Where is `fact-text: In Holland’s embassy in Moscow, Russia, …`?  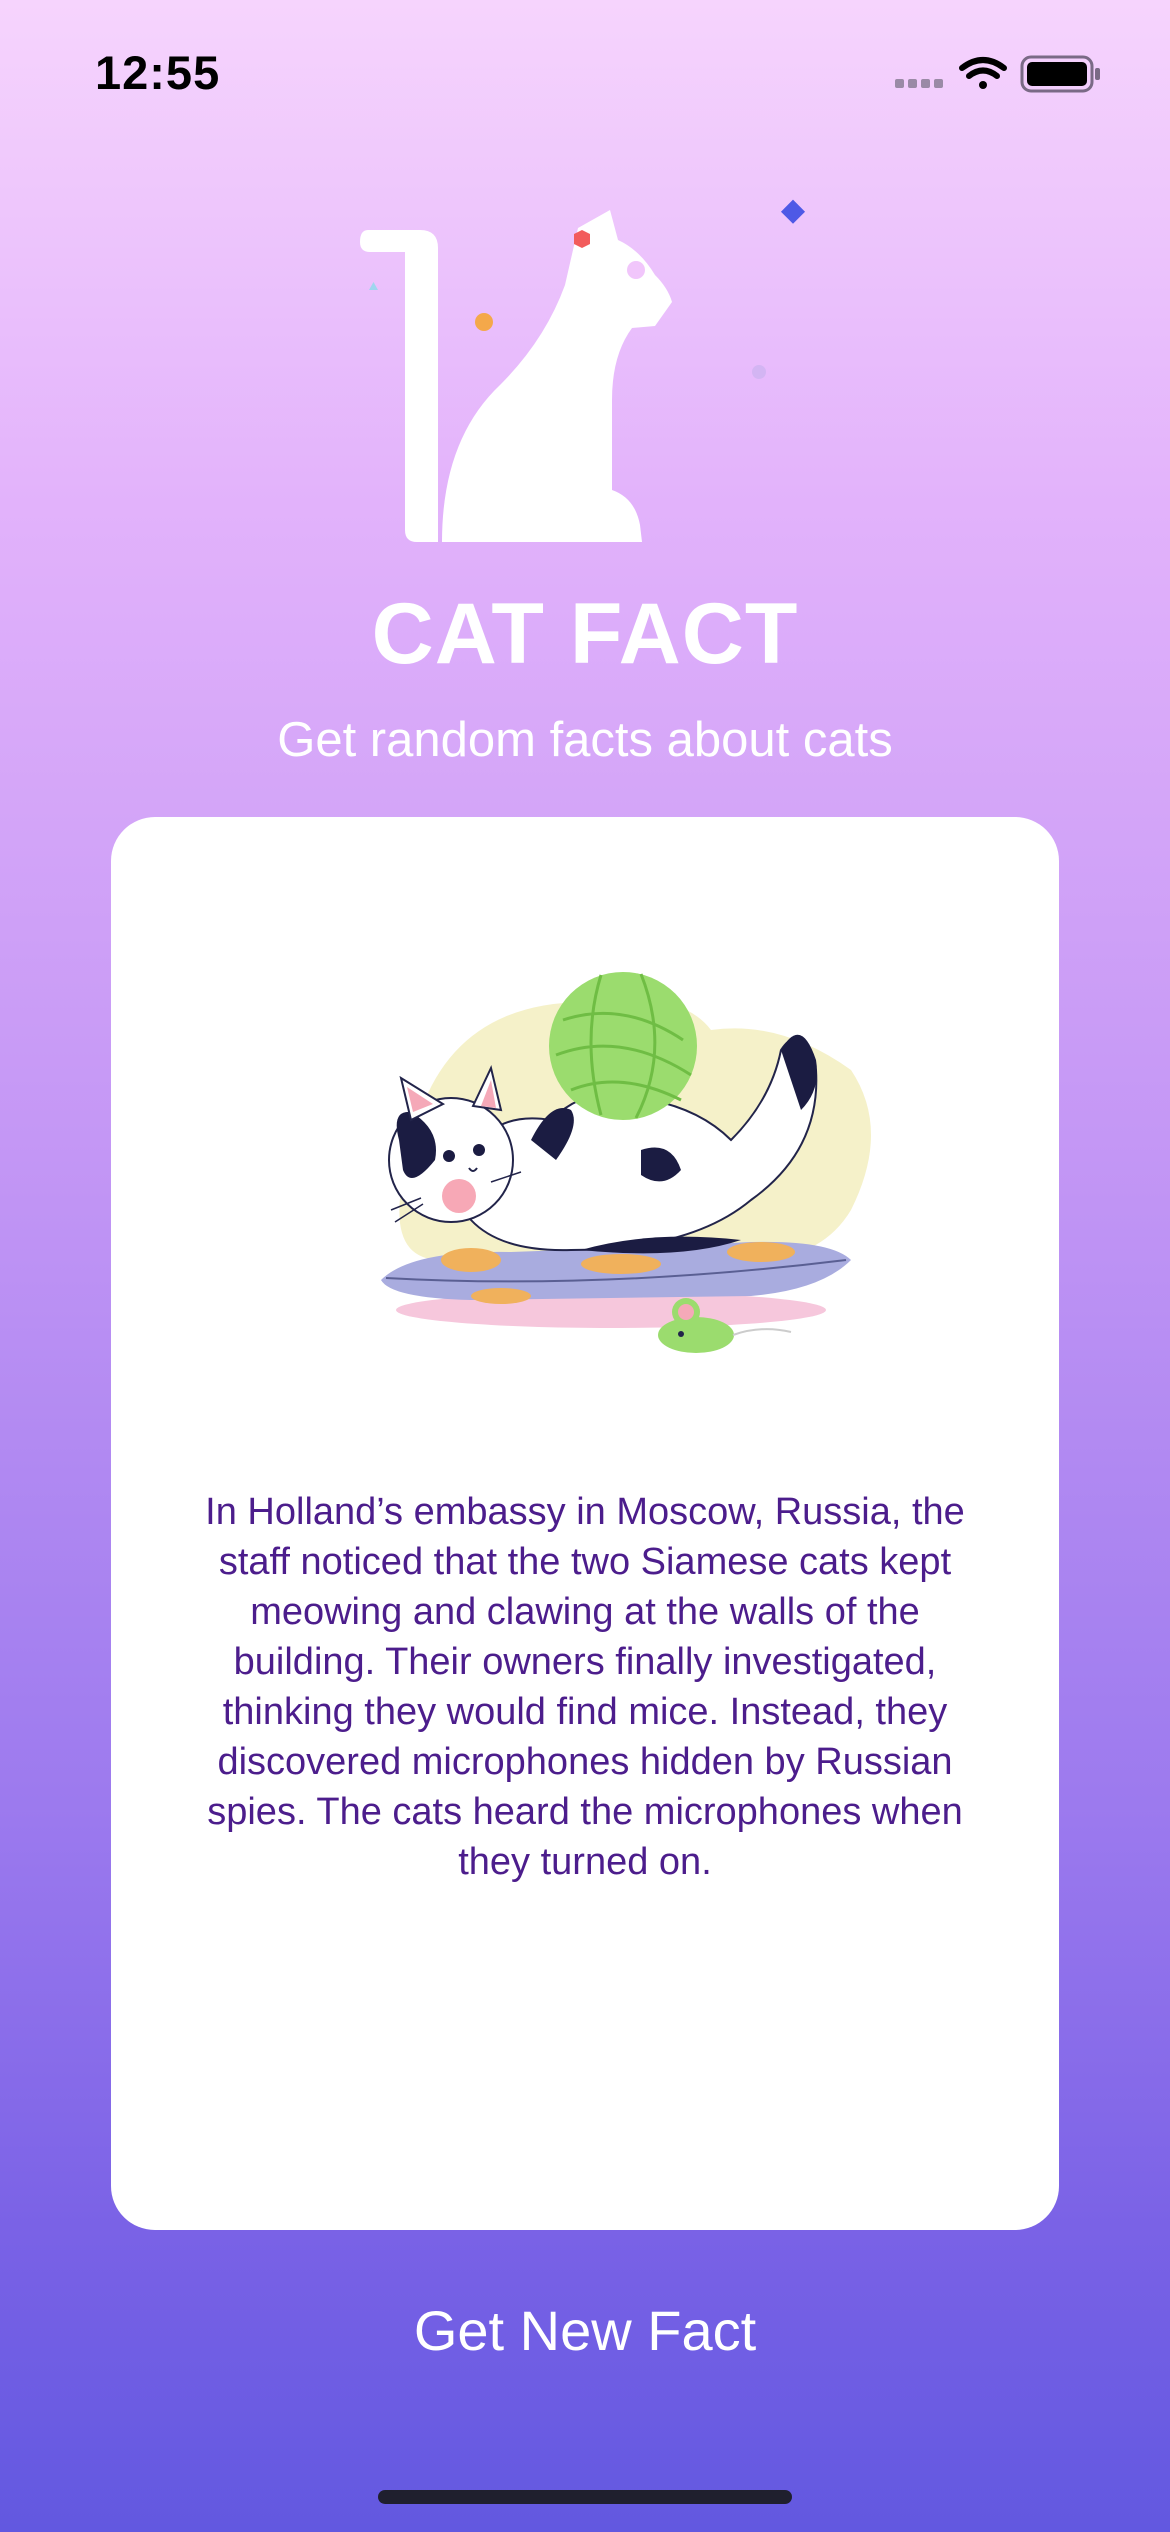 fact-text: In Holland’s embassy in Moscow, Russia, … is located at coordinates (585, 1687).